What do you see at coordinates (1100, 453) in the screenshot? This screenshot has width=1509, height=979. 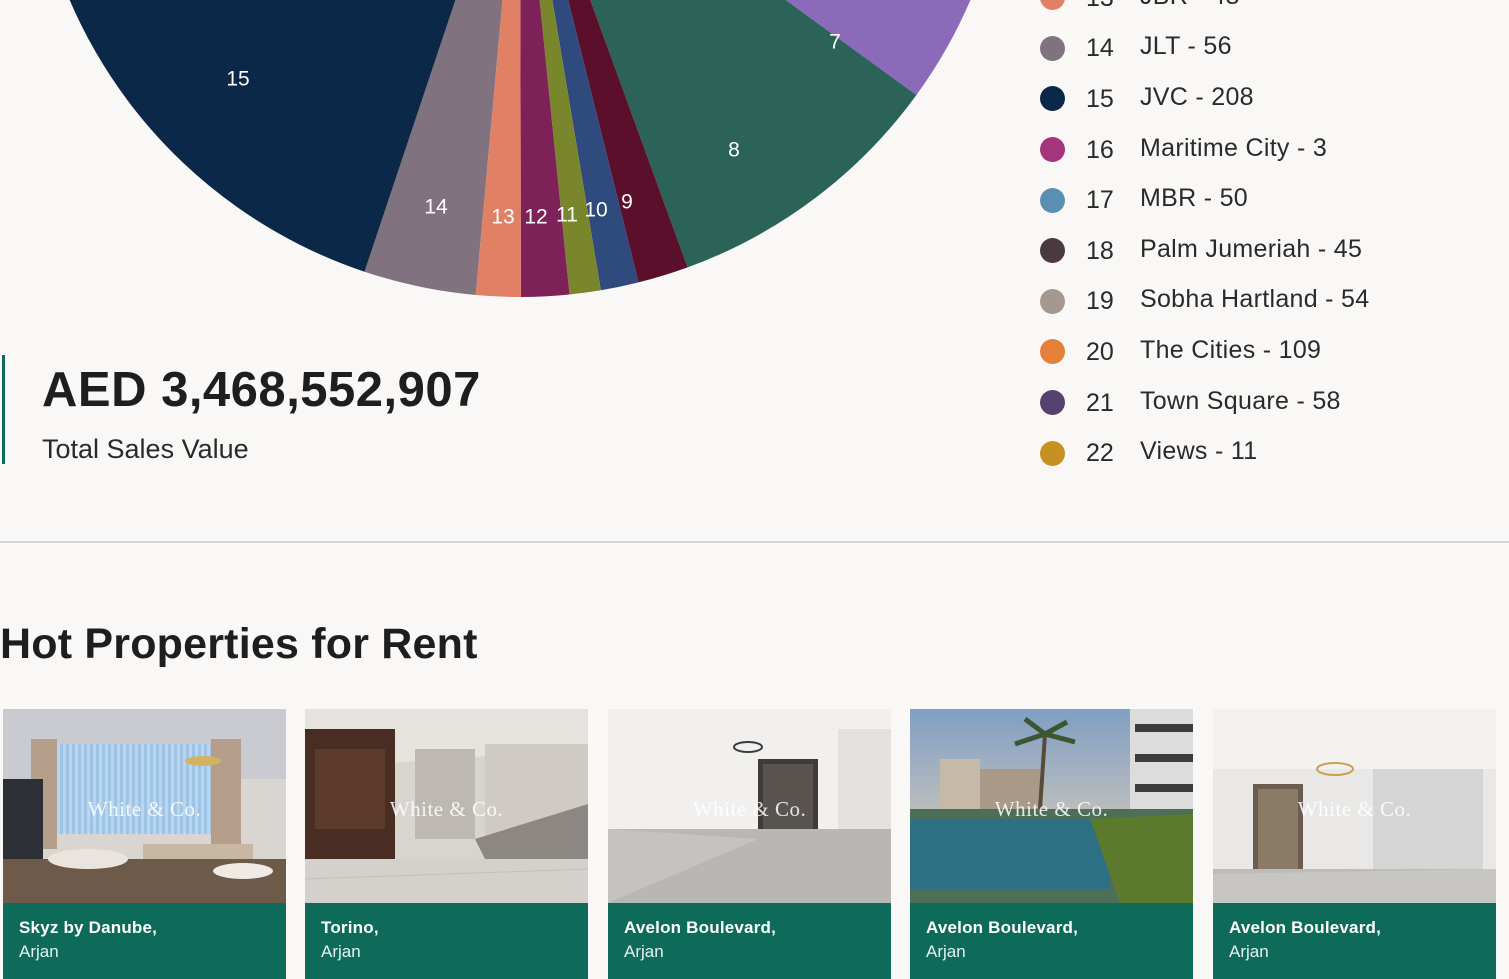 I see `legend-number: 22` at bounding box center [1100, 453].